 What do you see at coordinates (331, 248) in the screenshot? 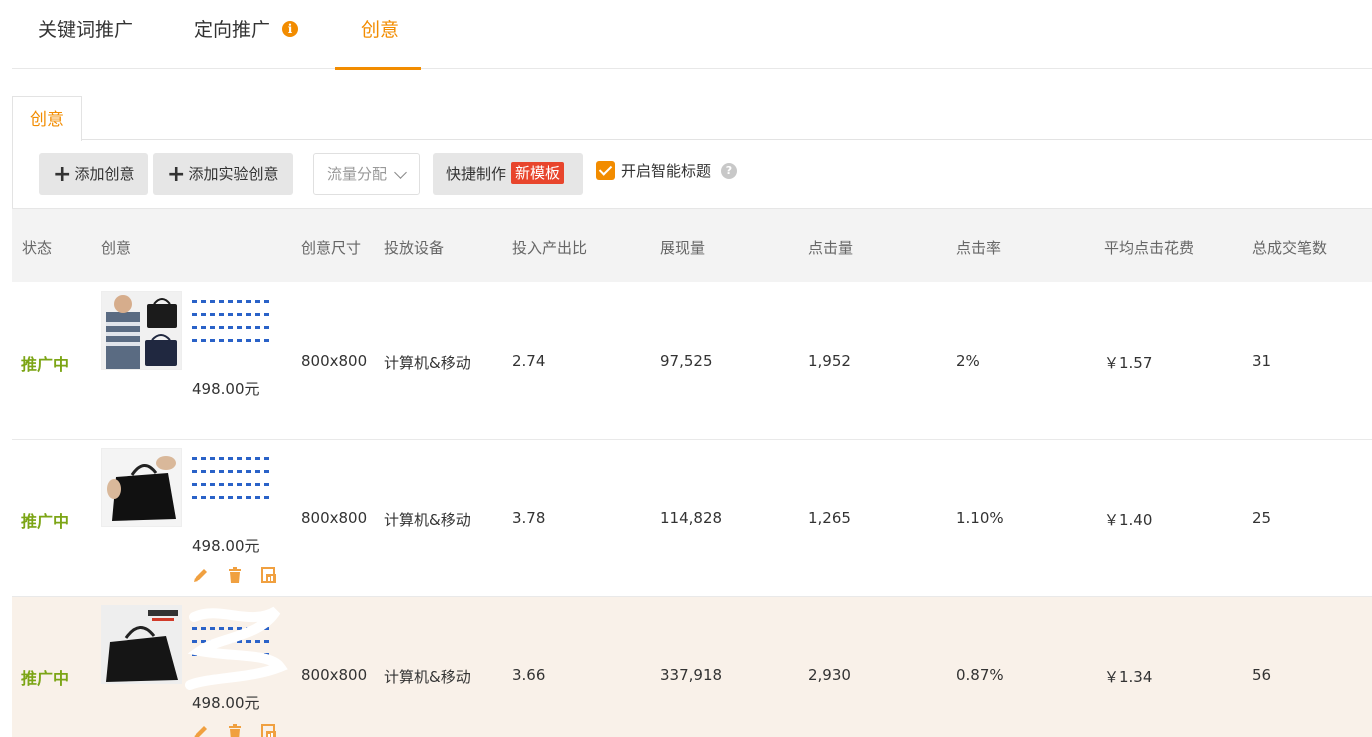
I see `header-size: 创意尺寸` at bounding box center [331, 248].